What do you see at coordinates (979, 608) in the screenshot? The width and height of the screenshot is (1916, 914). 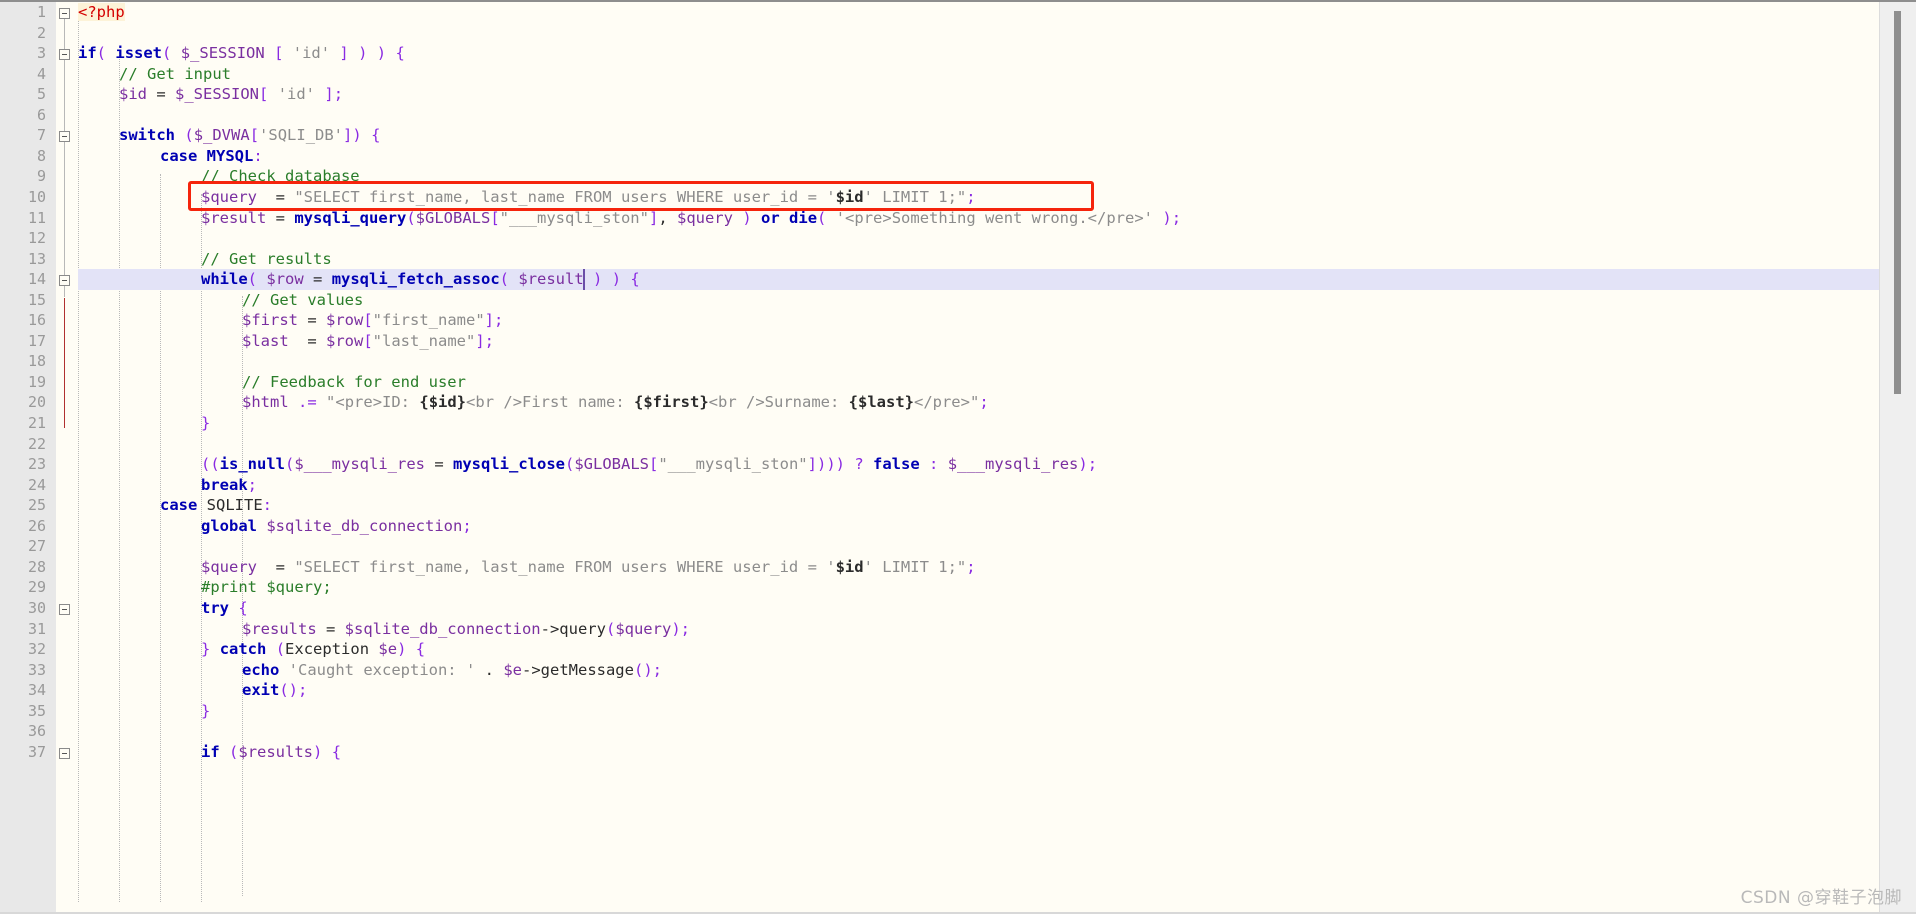 I see `code-line: try {` at bounding box center [979, 608].